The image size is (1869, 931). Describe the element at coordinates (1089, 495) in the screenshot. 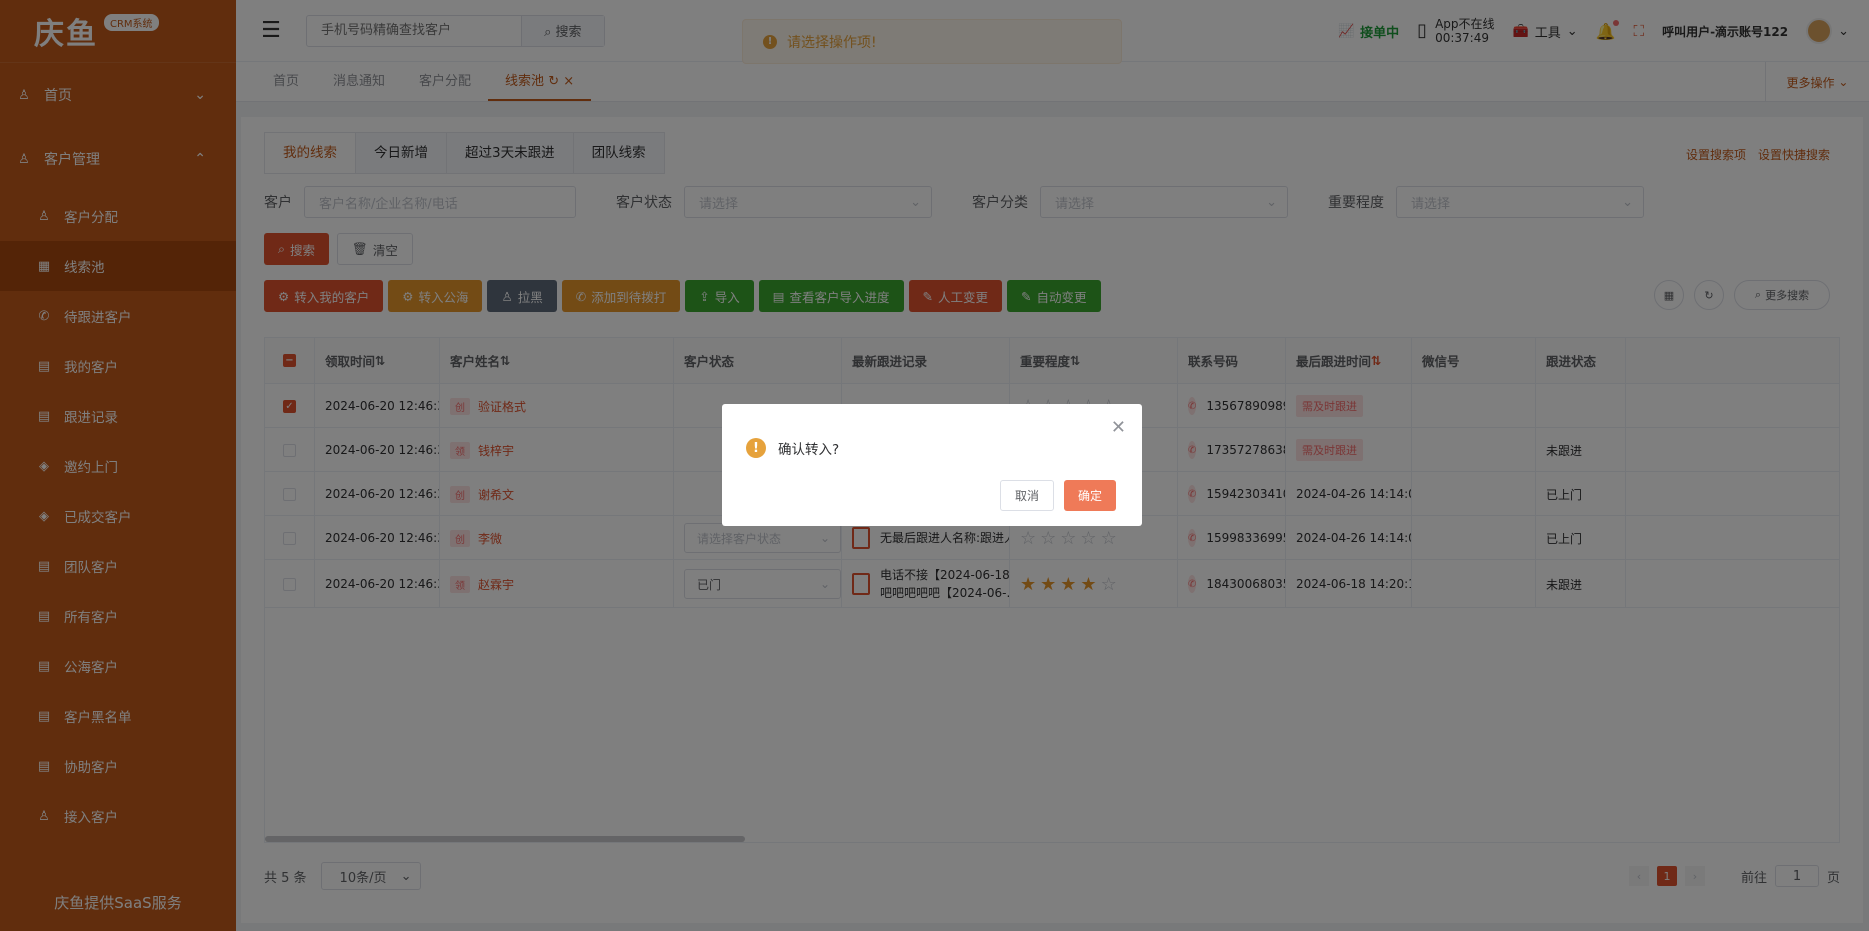

I see `confirm-button: 确定` at that location.